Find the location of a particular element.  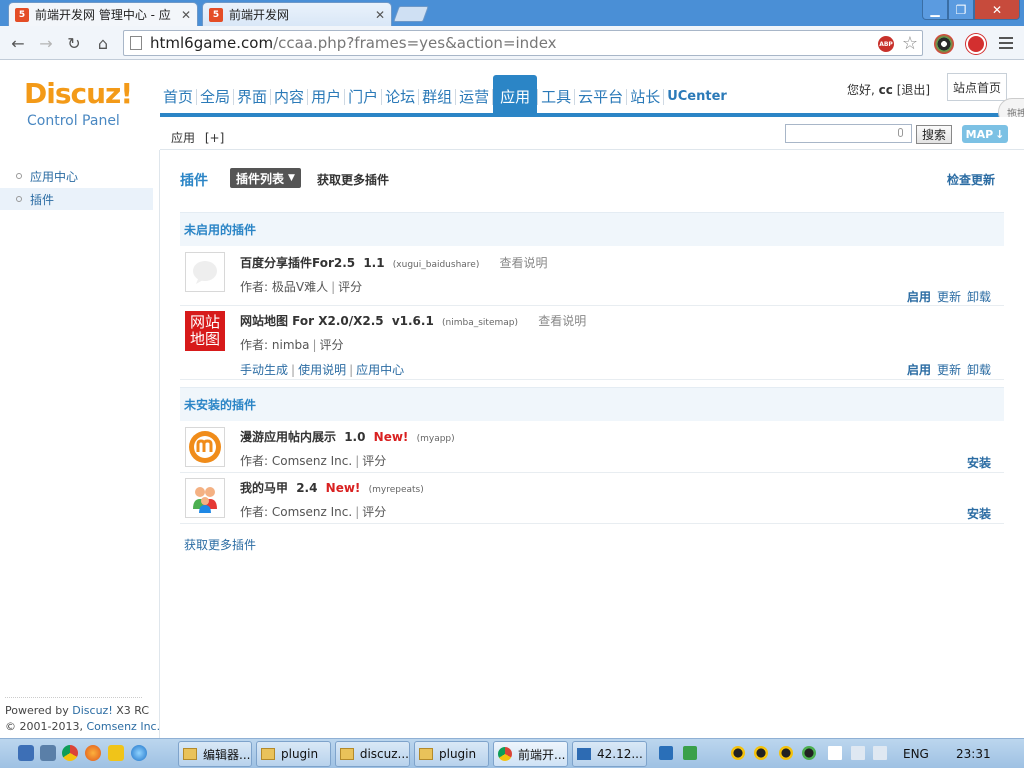

nav-style: 界面 is located at coordinates (252, 95).